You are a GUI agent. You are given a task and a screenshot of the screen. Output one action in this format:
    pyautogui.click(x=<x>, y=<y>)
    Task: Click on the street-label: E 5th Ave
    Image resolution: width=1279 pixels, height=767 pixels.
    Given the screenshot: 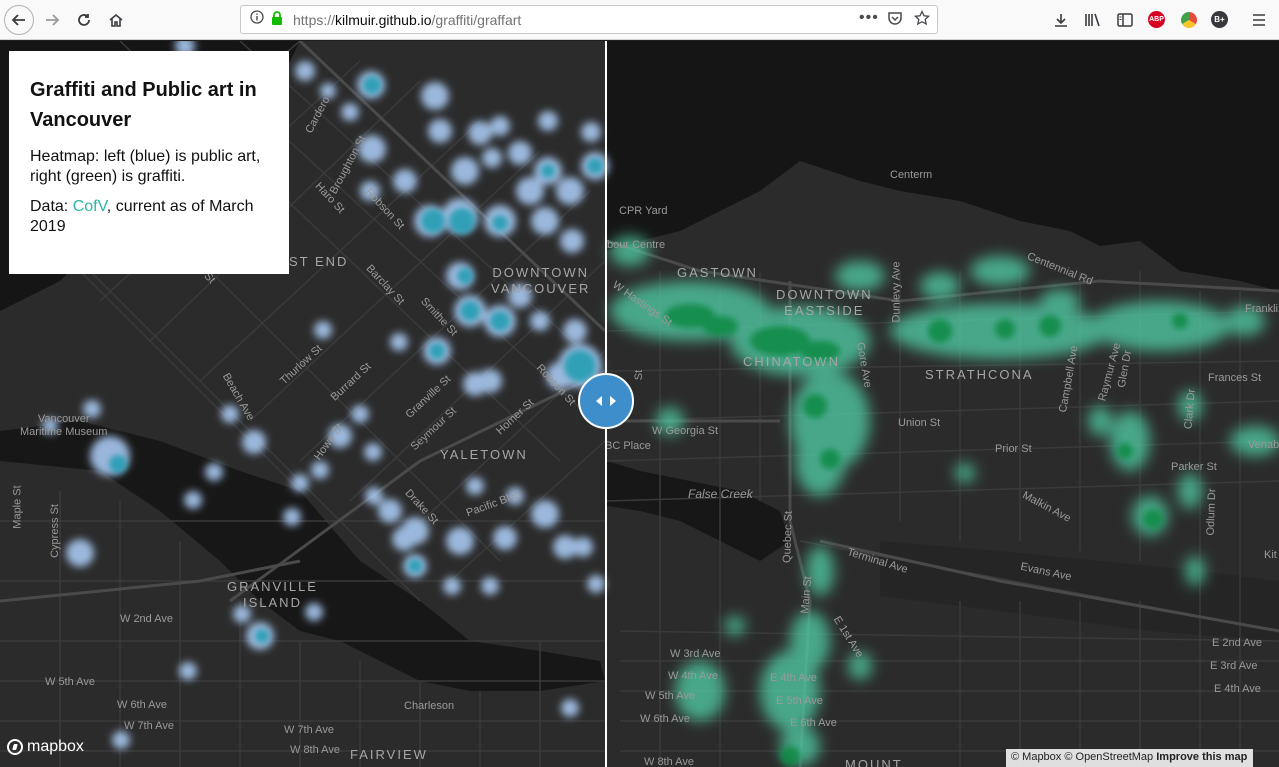 What is the action you would take?
    pyautogui.click(x=799, y=701)
    